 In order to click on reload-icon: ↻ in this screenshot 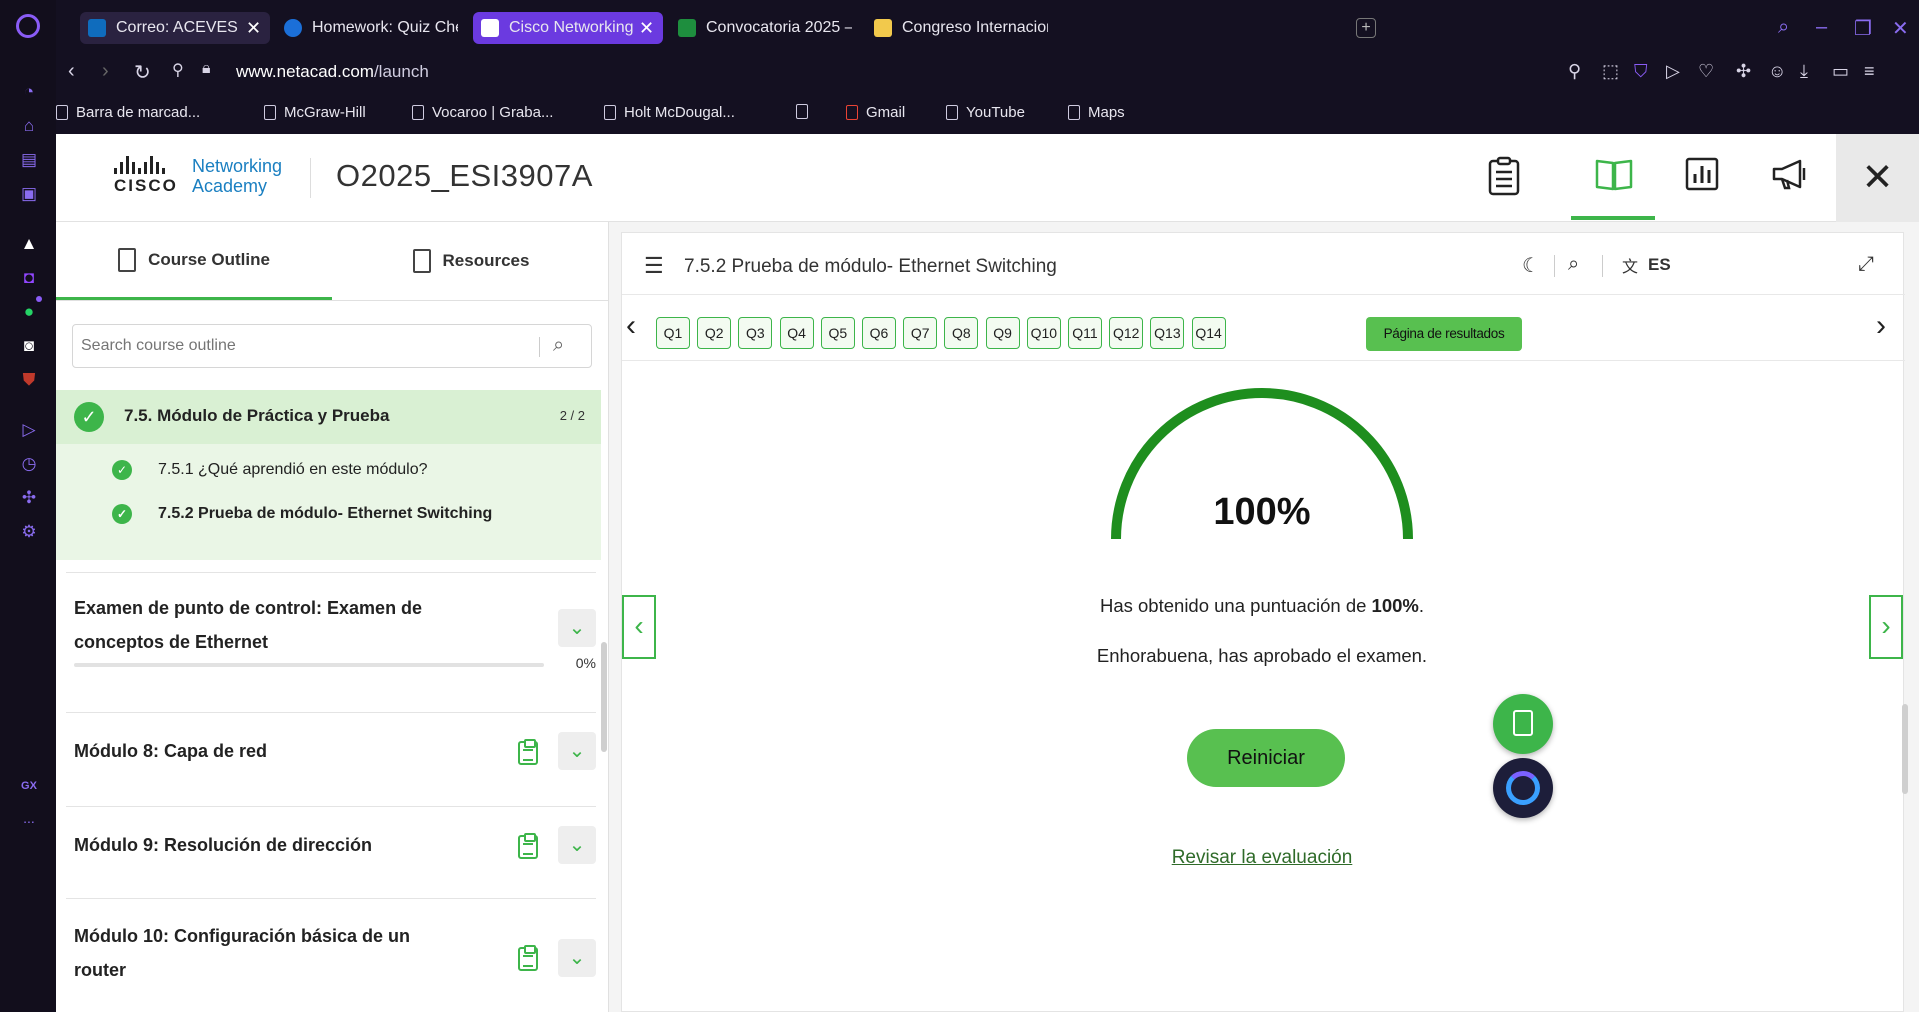, I will do `click(142, 72)`.